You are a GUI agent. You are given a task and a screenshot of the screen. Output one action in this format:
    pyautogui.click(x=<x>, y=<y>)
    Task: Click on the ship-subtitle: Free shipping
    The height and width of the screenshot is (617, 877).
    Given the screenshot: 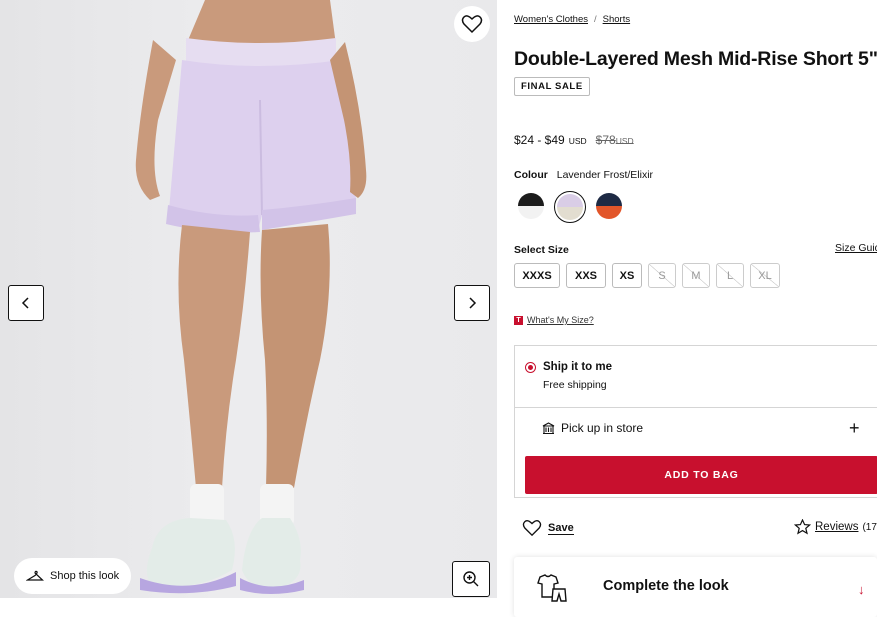 What is the action you would take?
    pyautogui.click(x=575, y=385)
    